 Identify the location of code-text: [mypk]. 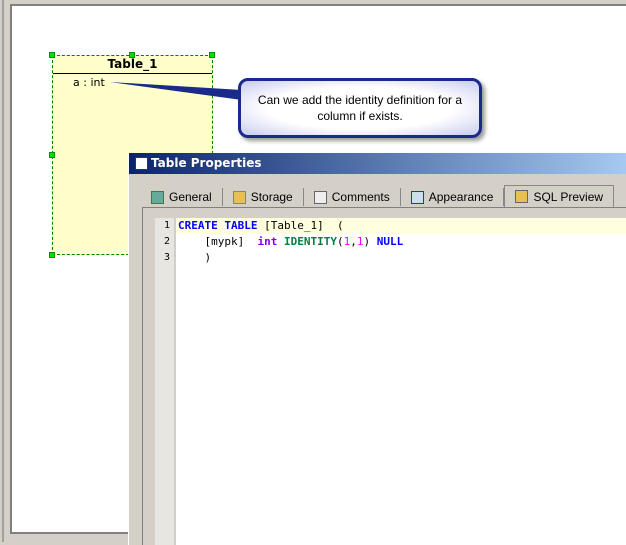
(218, 241).